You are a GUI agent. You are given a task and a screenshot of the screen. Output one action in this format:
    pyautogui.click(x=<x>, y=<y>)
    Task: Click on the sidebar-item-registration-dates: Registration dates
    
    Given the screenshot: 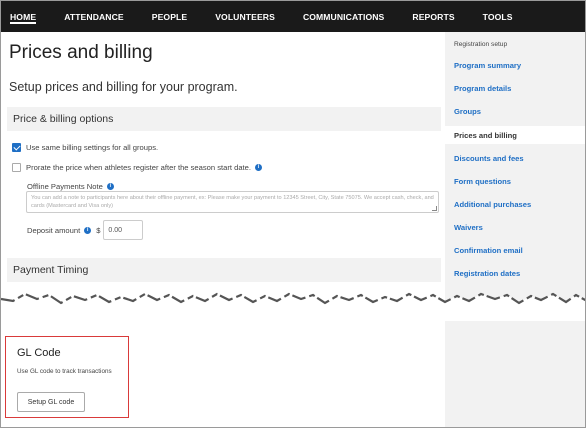 What is the action you would take?
    pyautogui.click(x=515, y=273)
    